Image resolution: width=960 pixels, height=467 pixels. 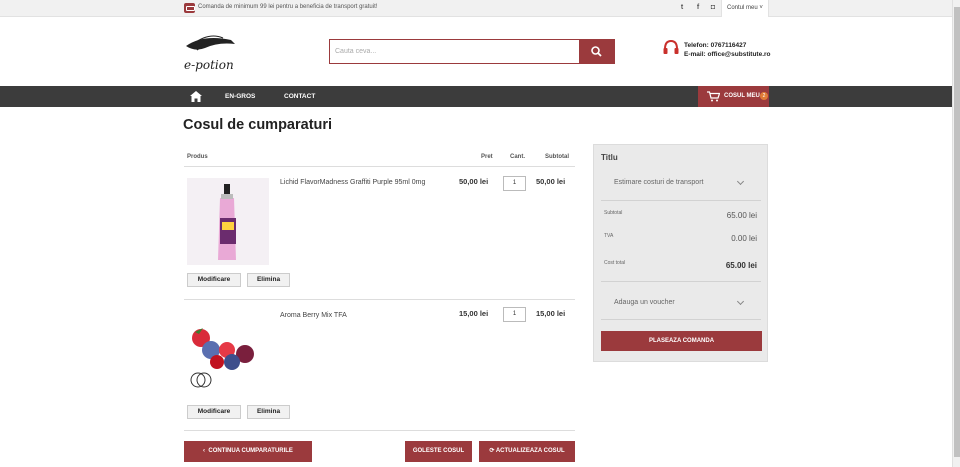 I want to click on logo-text: e-potion, so click(x=209, y=65).